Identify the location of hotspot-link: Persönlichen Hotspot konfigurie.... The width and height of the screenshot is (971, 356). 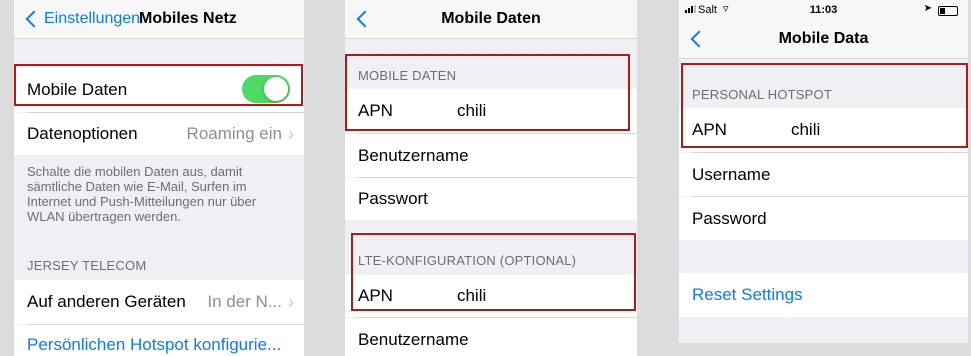
(154, 345).